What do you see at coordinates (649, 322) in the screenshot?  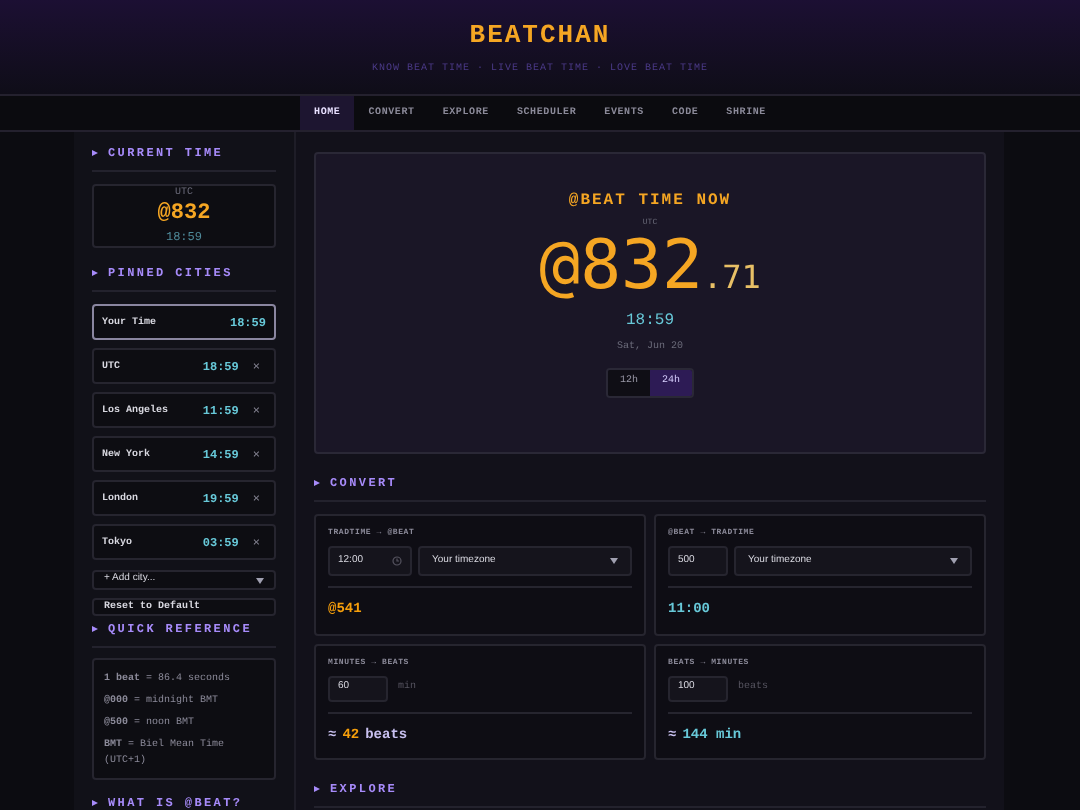 I see `clock-time: 18:59` at bounding box center [649, 322].